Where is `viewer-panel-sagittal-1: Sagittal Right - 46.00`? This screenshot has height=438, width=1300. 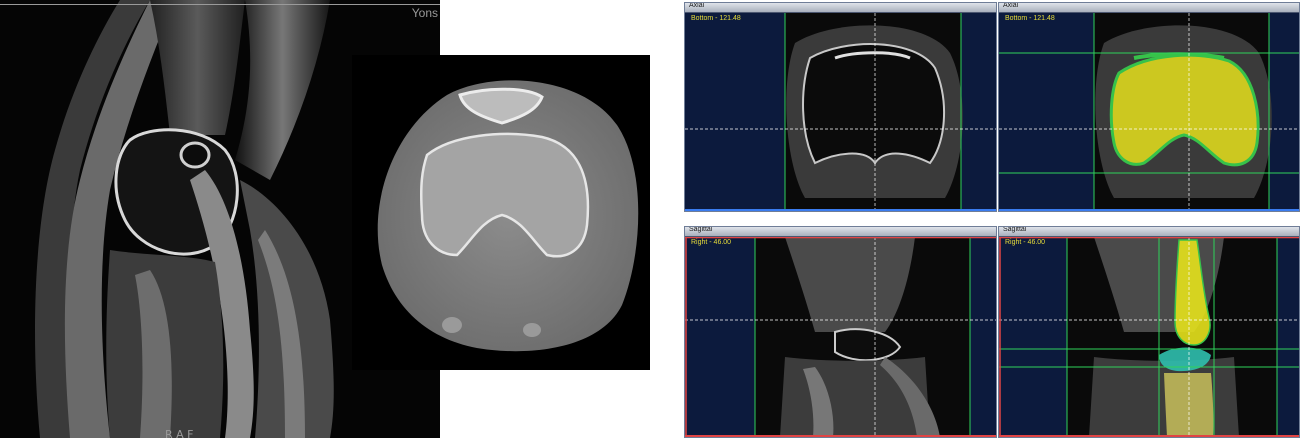
viewer-panel-sagittal-1: Sagittal Right - 46.00 is located at coordinates (840, 332).